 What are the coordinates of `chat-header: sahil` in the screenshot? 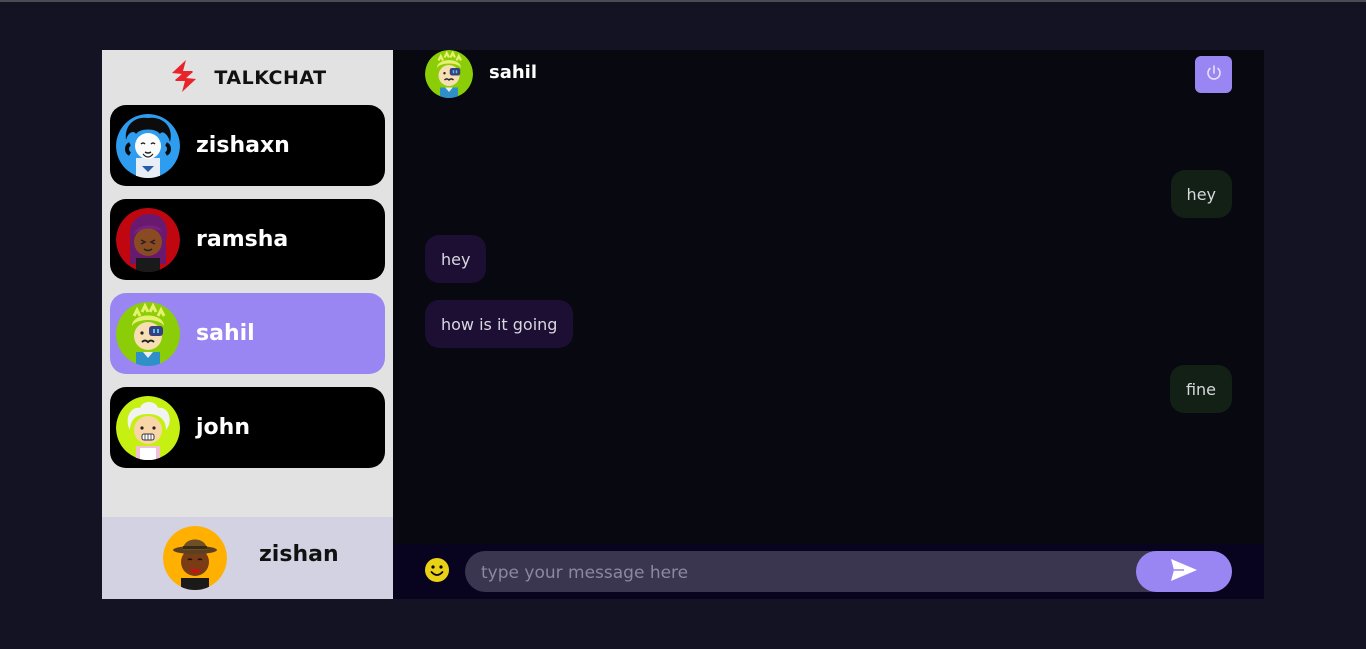 It's located at (828, 75).